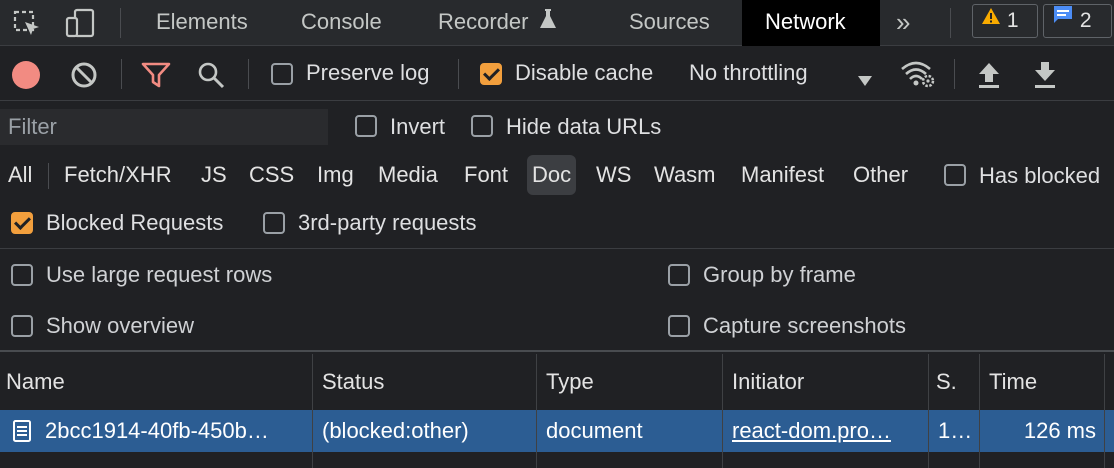 This screenshot has width=1114, height=468. What do you see at coordinates (271, 175) in the screenshot?
I see `type-filter-css: CSS` at bounding box center [271, 175].